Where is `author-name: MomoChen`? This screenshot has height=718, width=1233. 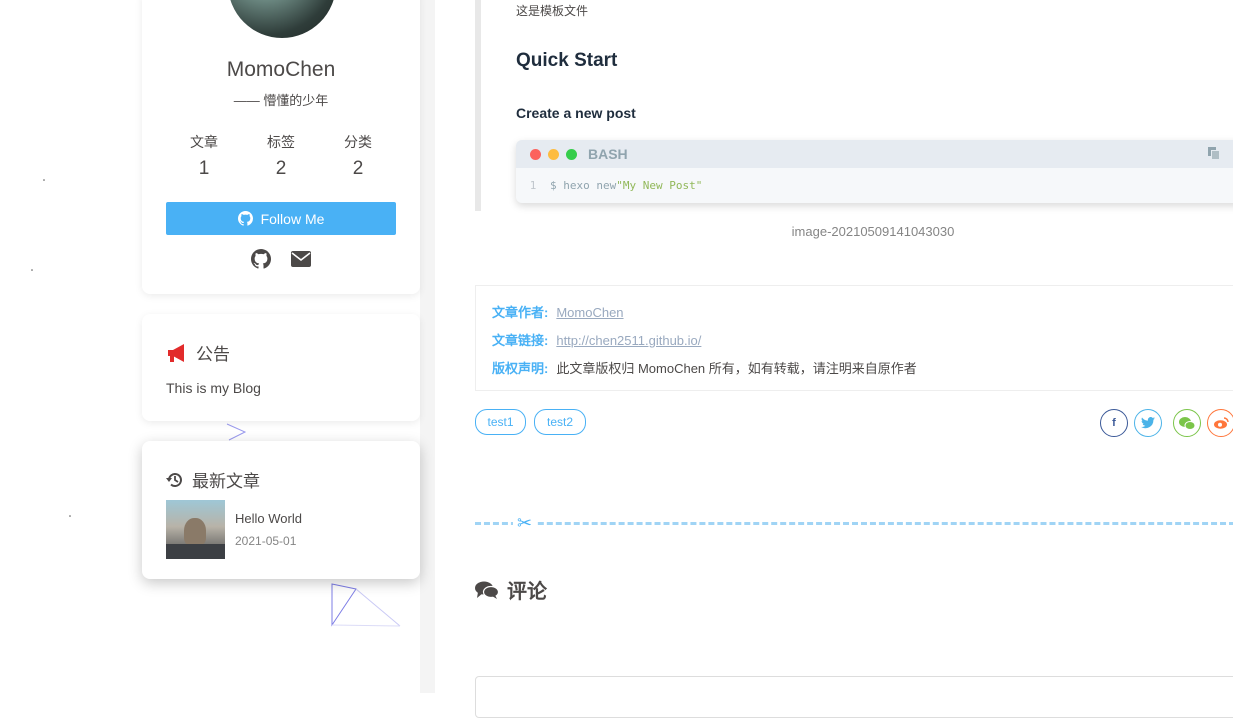 author-name: MomoChen is located at coordinates (281, 69).